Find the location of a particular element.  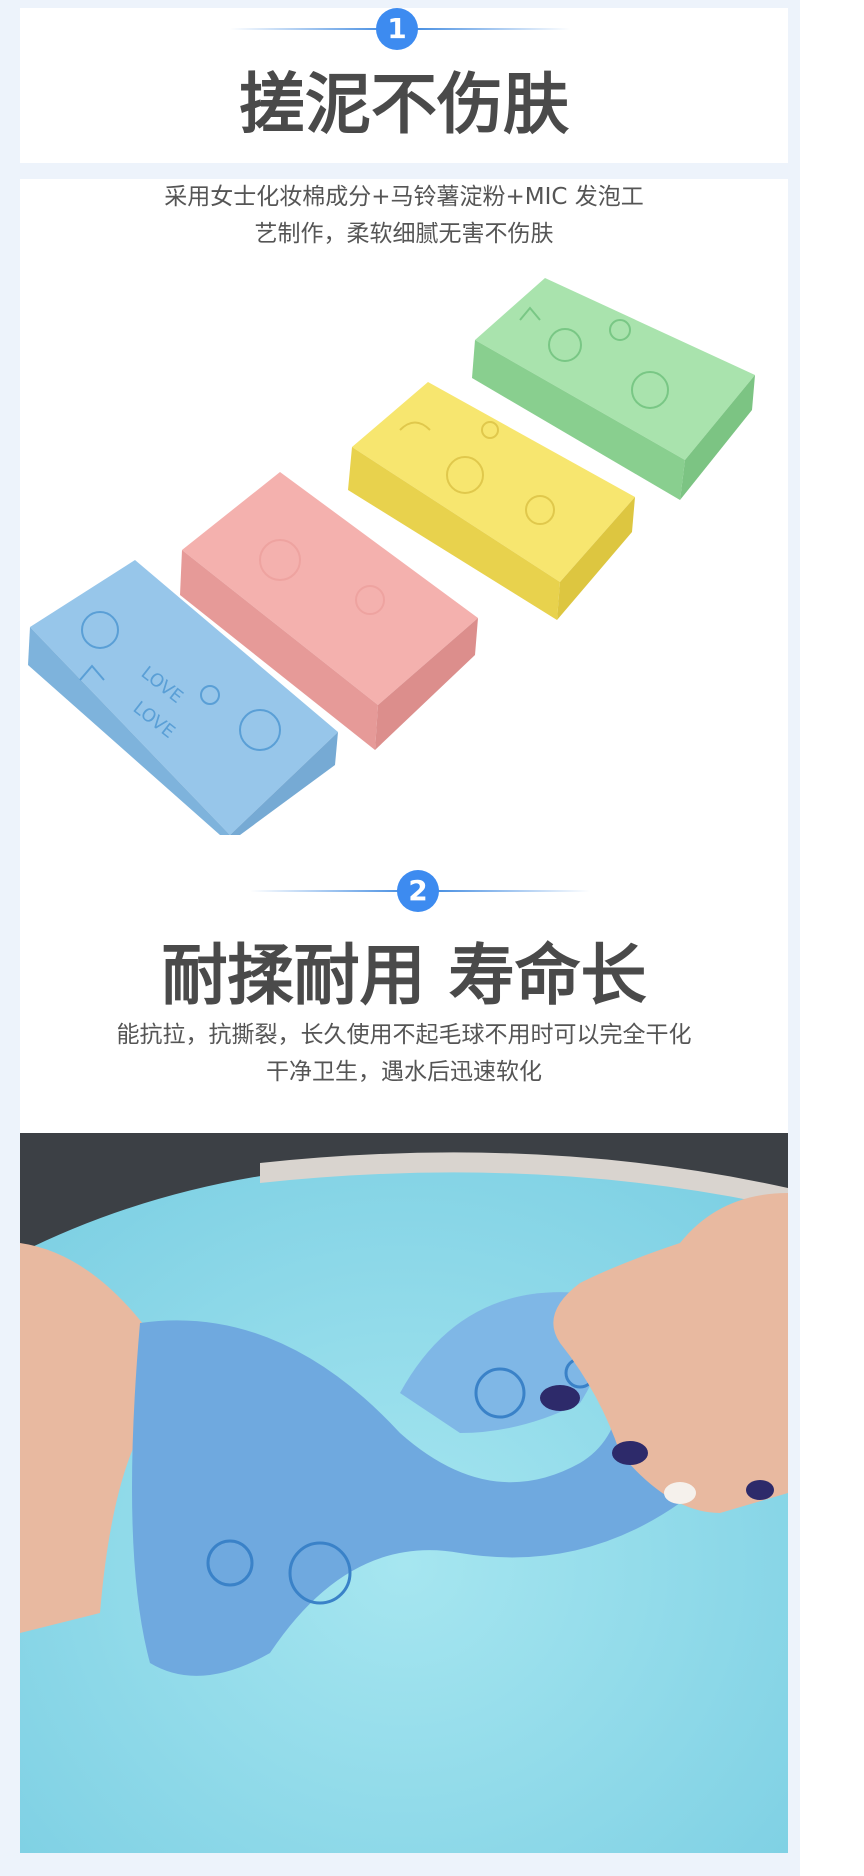

section-2-badge-row: 2 is located at coordinates (404, 891).